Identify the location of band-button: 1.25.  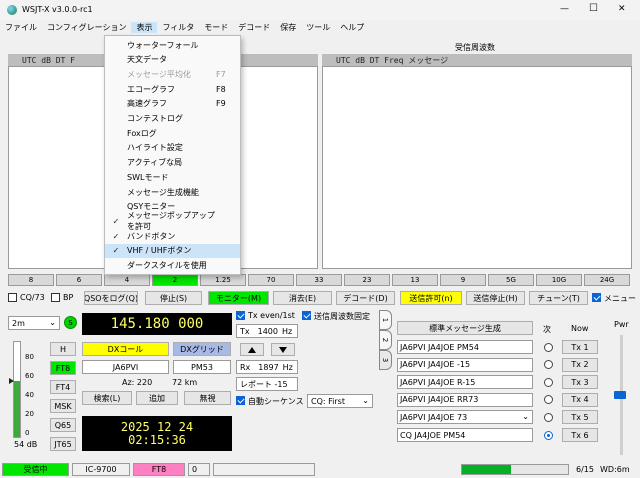
(223, 280).